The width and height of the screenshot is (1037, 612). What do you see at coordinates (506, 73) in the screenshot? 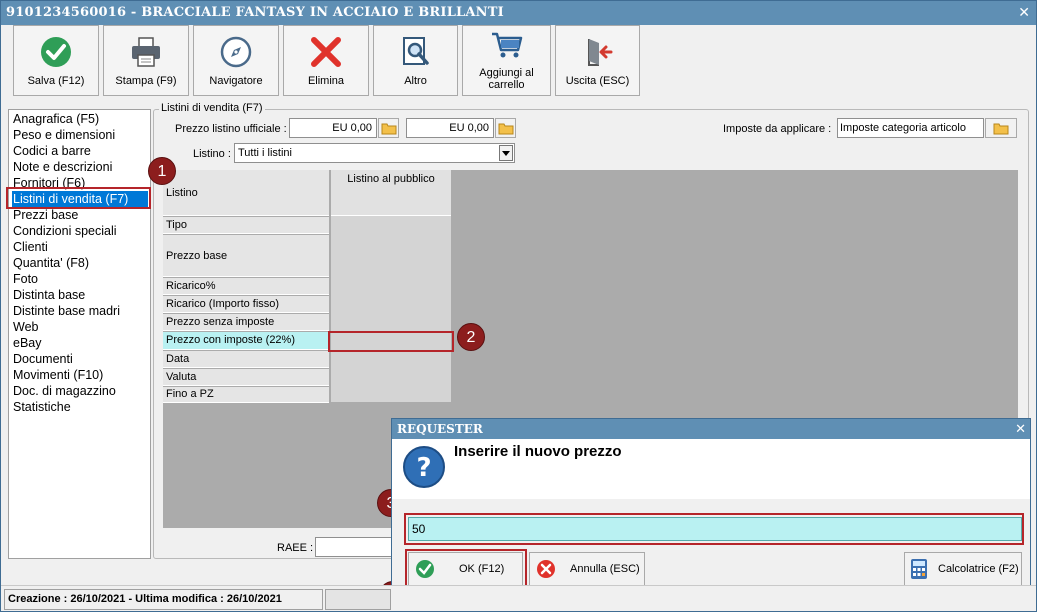
I see `add-to-cart-label-line1: Aggiungi al` at bounding box center [506, 73].